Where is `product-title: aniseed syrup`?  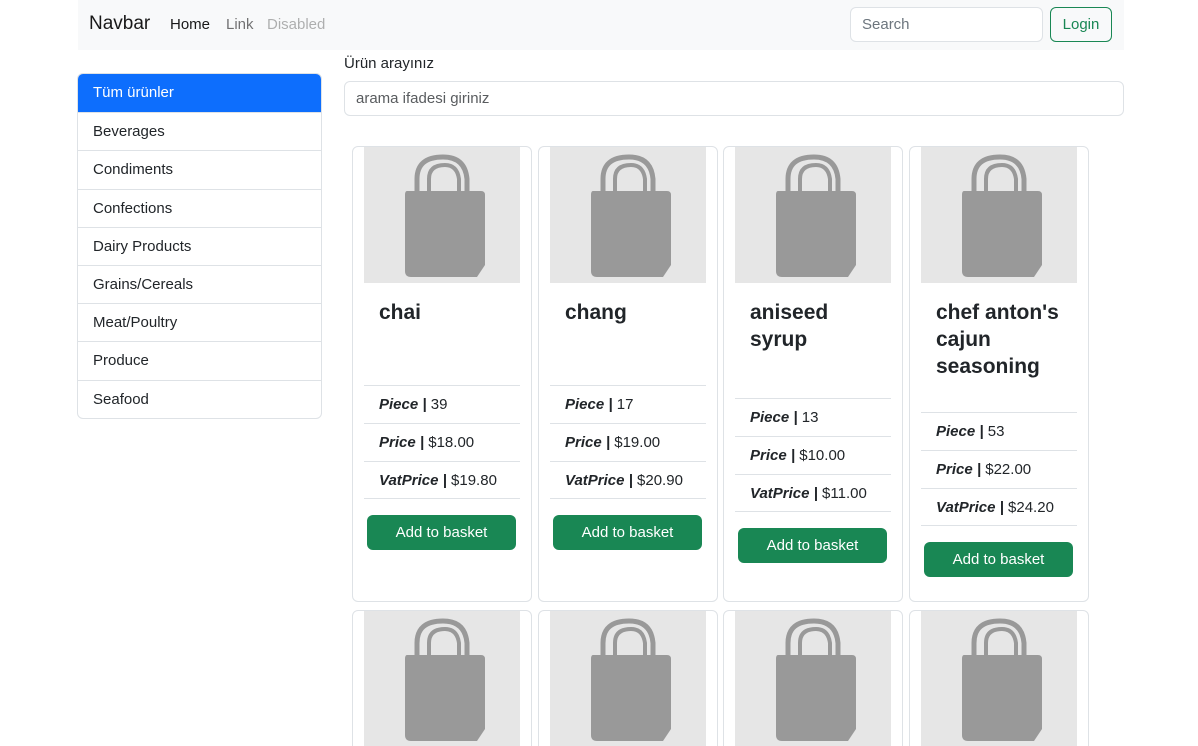
product-title: aniseed syrup is located at coordinates (789, 326).